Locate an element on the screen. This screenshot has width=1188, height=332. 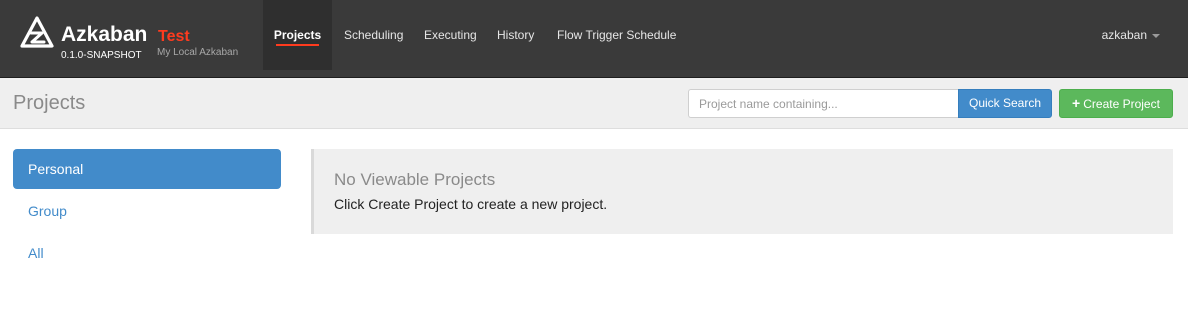
nav-tab-label: Executing is located at coordinates (450, 35).